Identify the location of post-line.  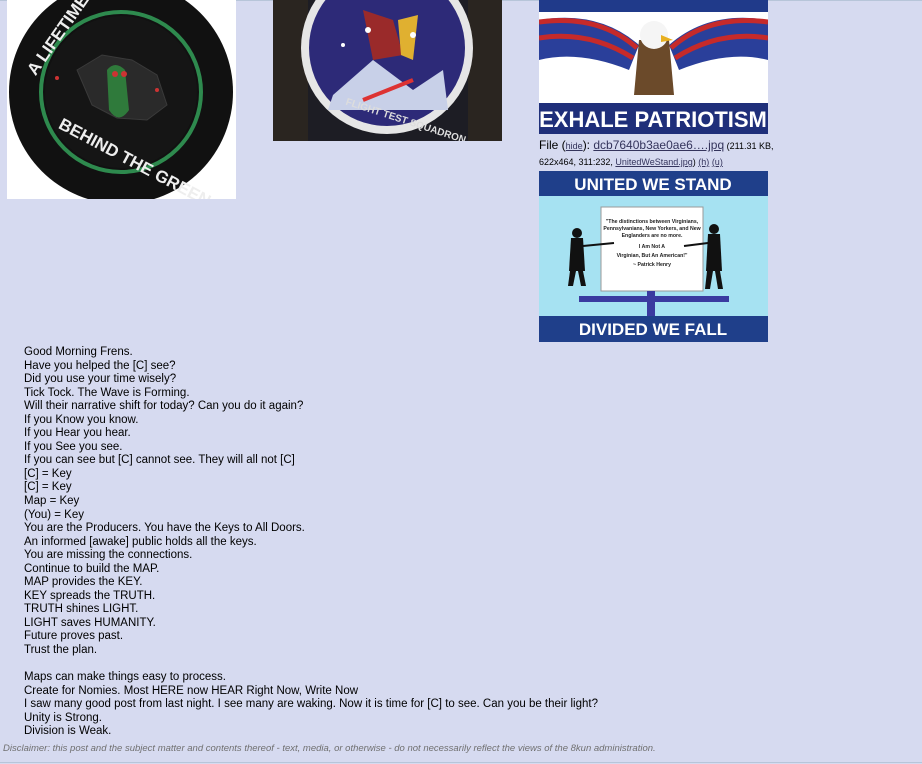
(464, 665).